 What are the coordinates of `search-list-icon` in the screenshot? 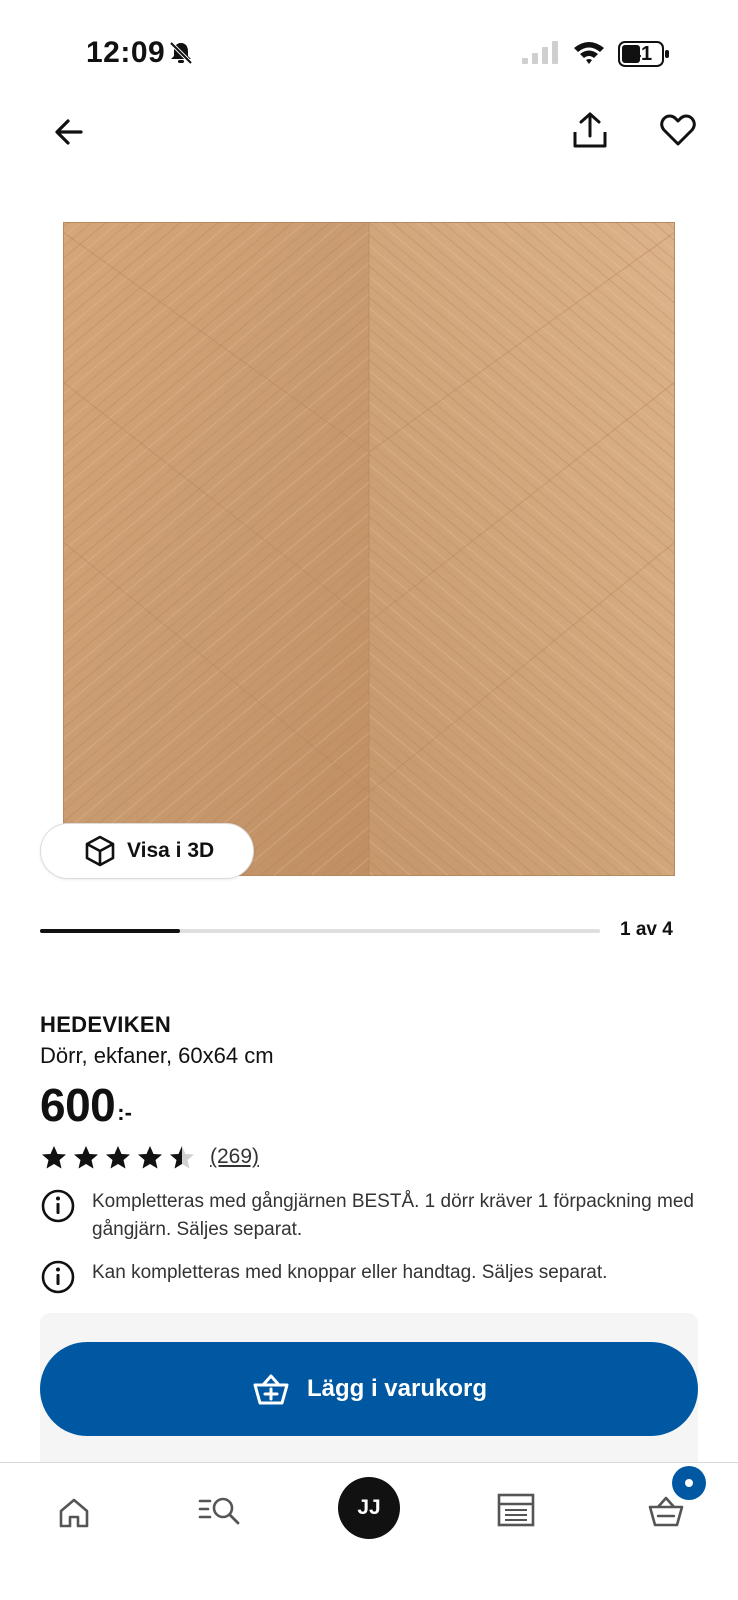 It's located at (219, 1511).